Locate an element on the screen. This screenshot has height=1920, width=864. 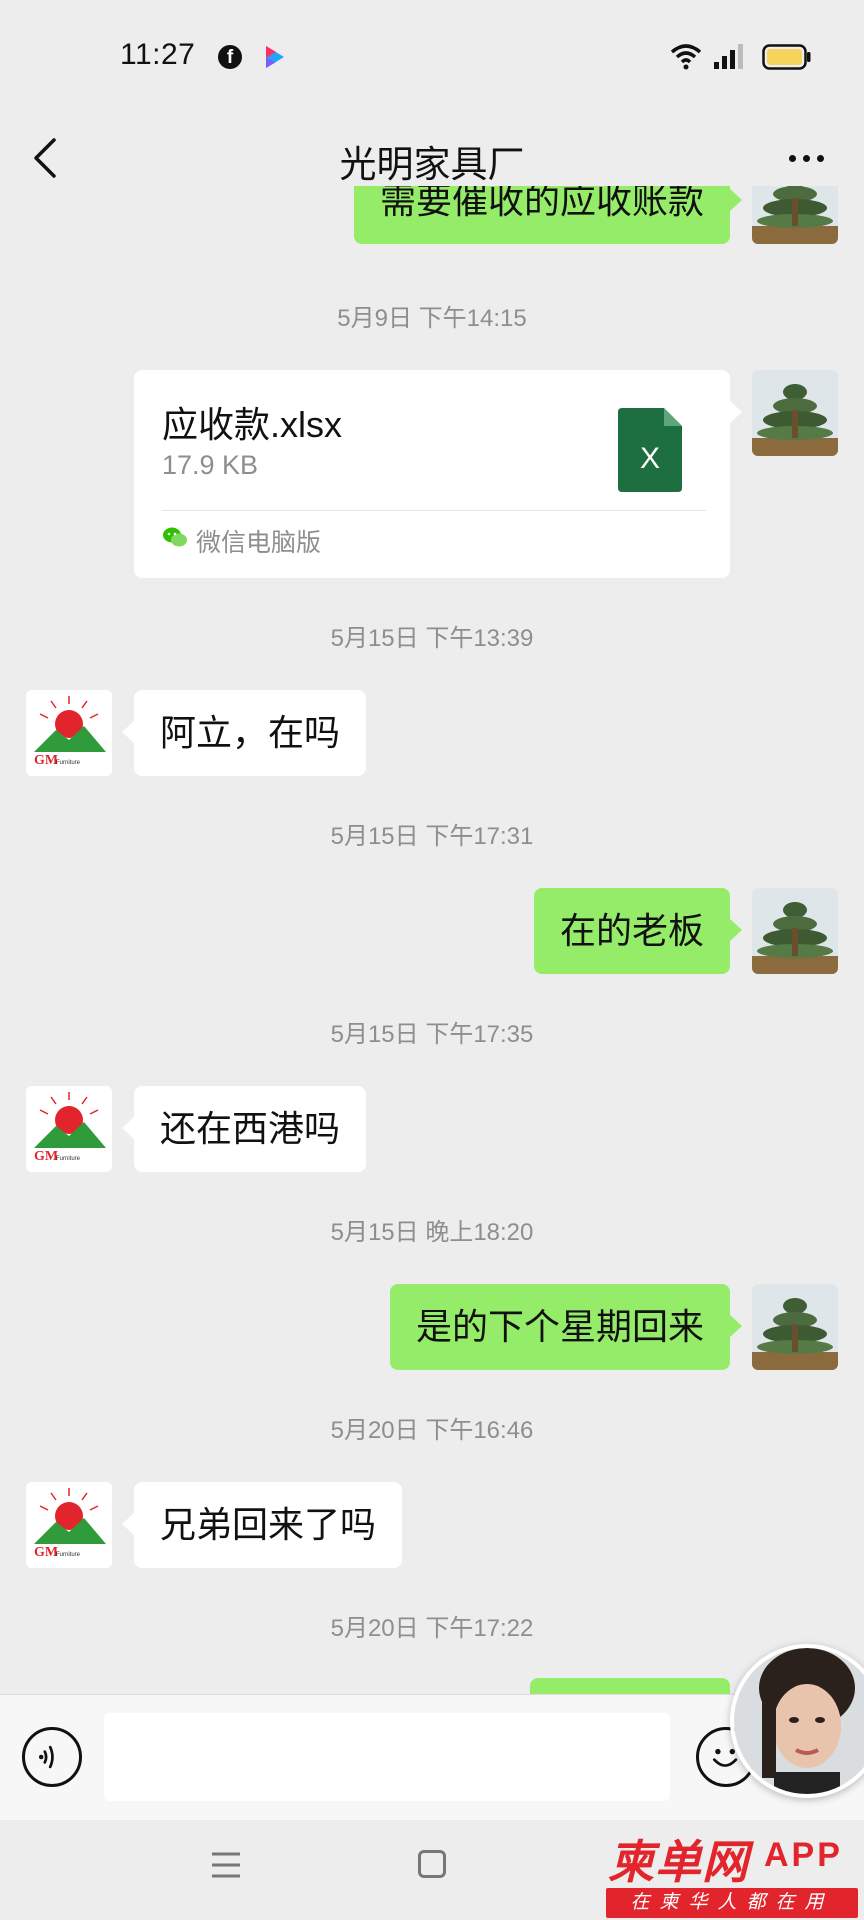
message-bubble-sent: 需要催收的应收账款 is located at coordinates (548, 215).